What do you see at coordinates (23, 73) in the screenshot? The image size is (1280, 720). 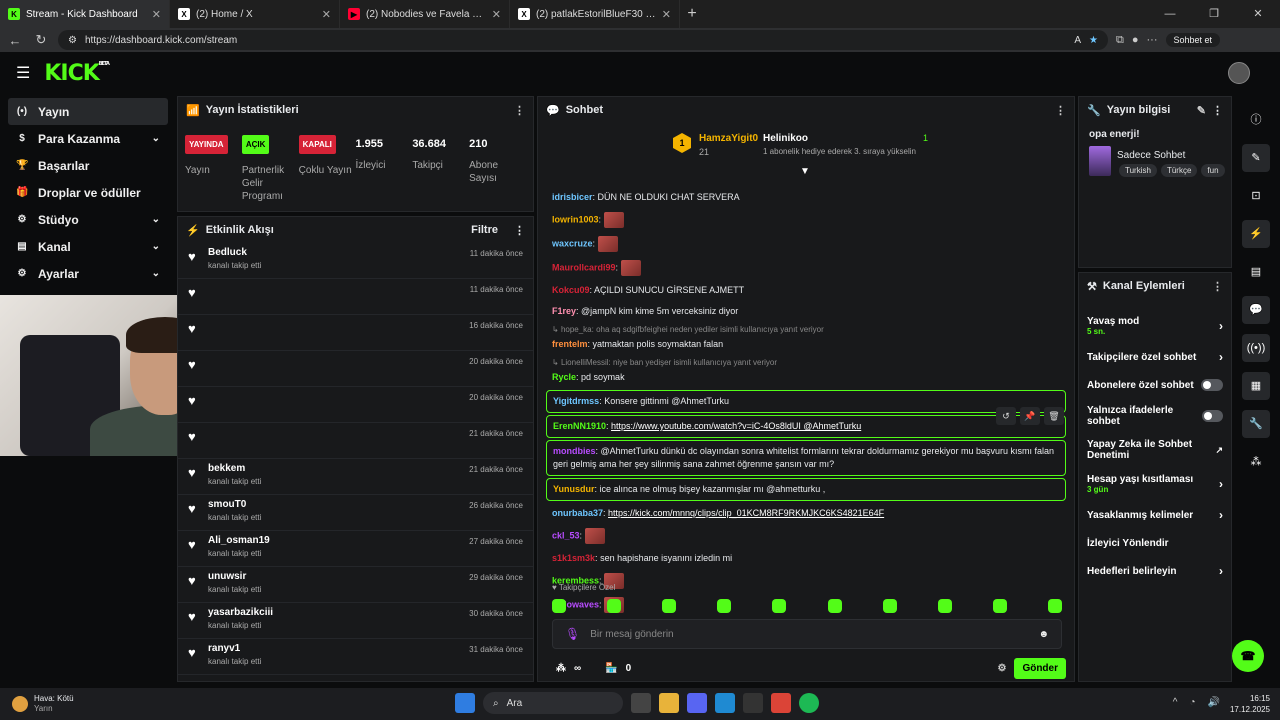 I see `menu-icon: ☰` at bounding box center [23, 73].